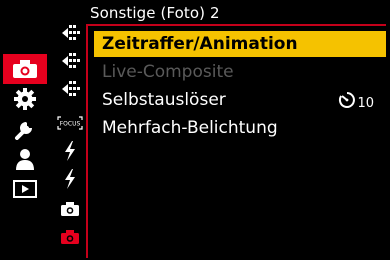 The width and height of the screenshot is (390, 260). What do you see at coordinates (237, 25) in the screenshot?
I see `menu-divider-horizontal` at bounding box center [237, 25].